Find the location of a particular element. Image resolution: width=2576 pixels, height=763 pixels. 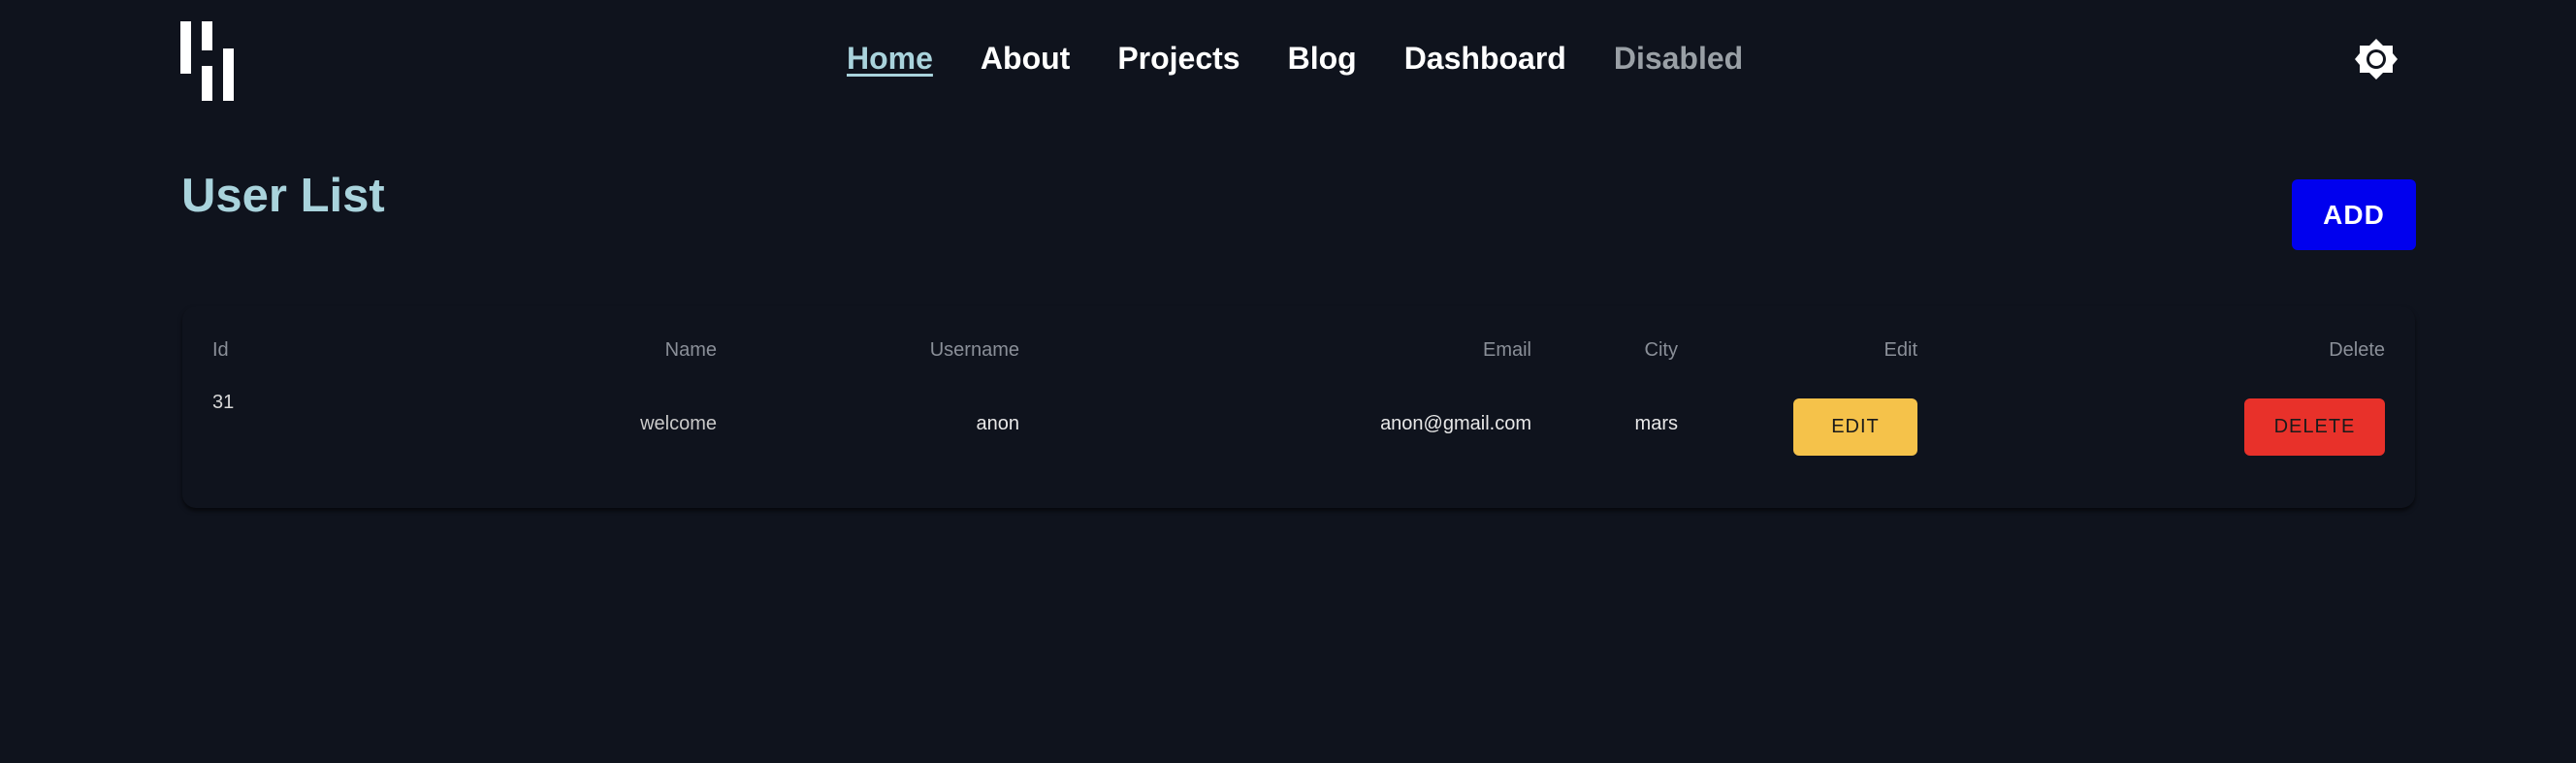

edit-button: EDIT is located at coordinates (1855, 427).